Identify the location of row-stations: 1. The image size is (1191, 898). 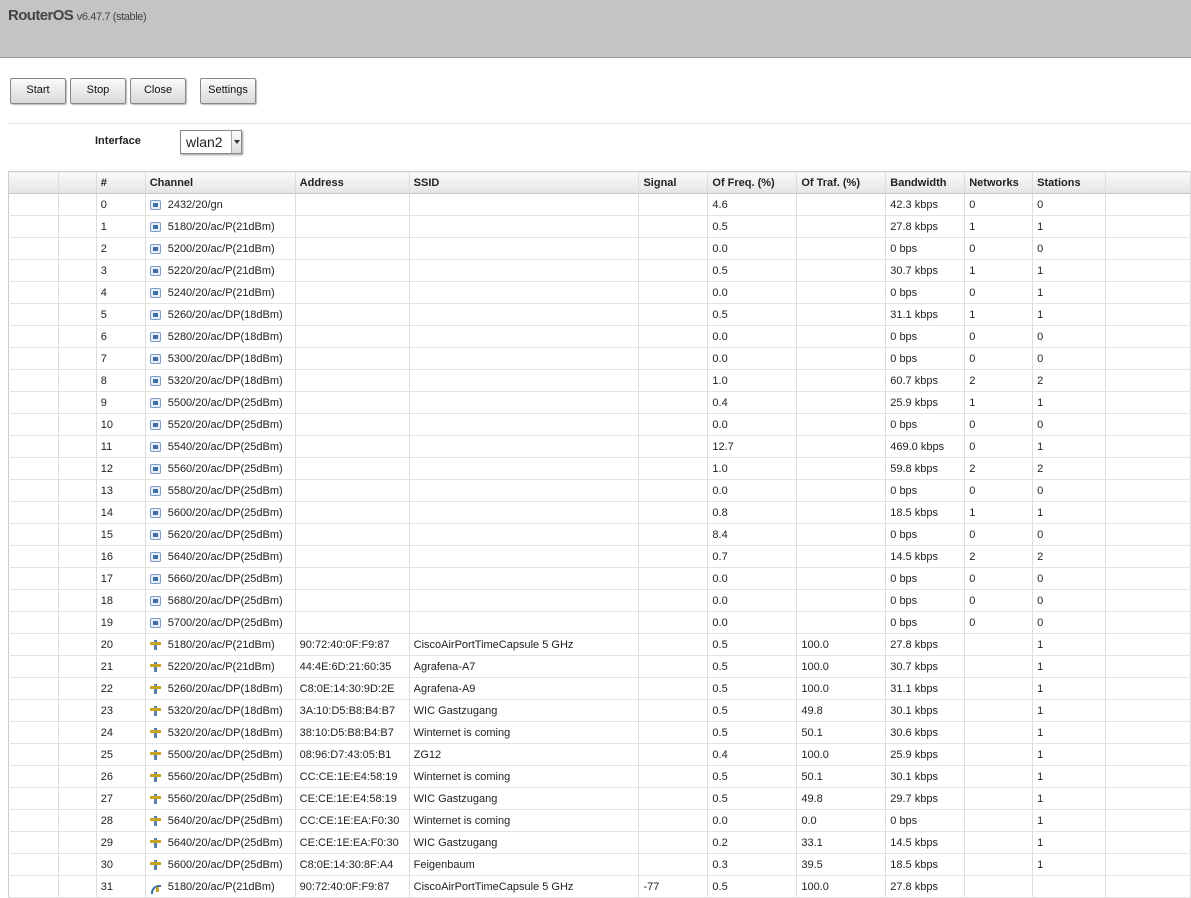
(1069, 842).